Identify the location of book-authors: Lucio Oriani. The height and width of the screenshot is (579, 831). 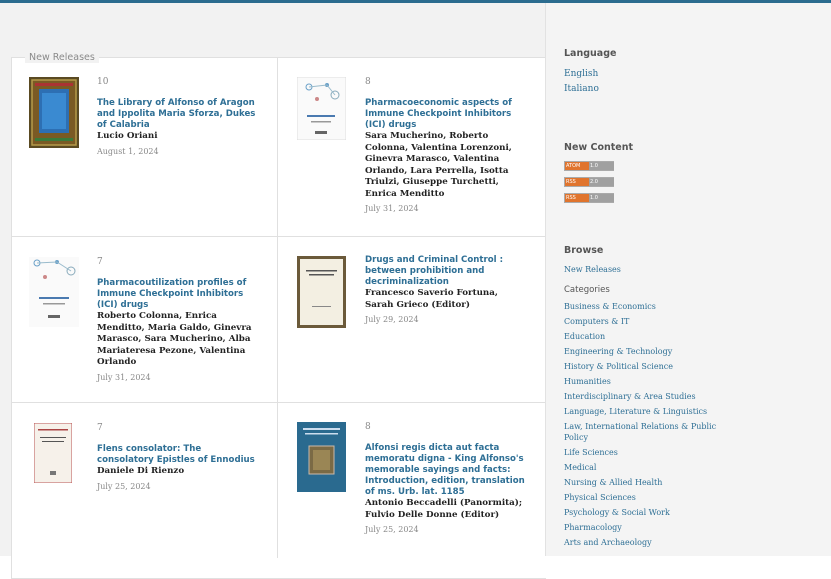
(127, 136).